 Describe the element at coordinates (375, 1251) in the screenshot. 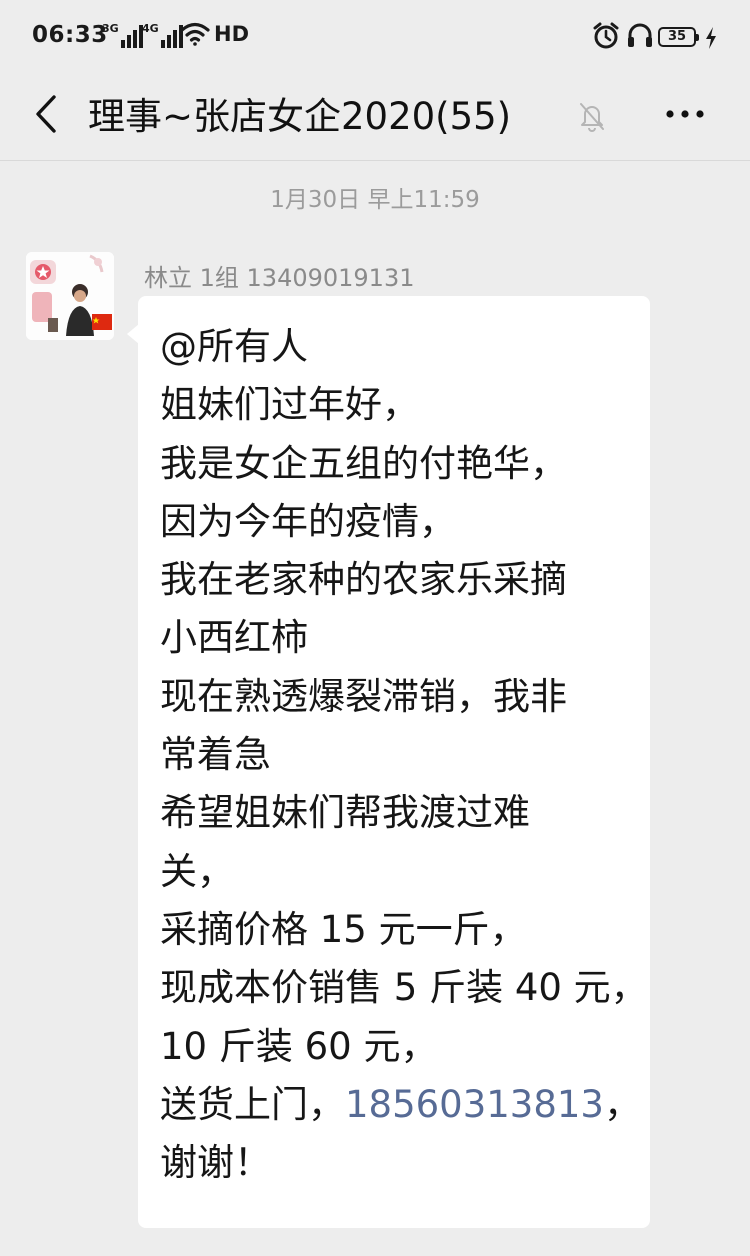

I see `bottom-edge` at that location.